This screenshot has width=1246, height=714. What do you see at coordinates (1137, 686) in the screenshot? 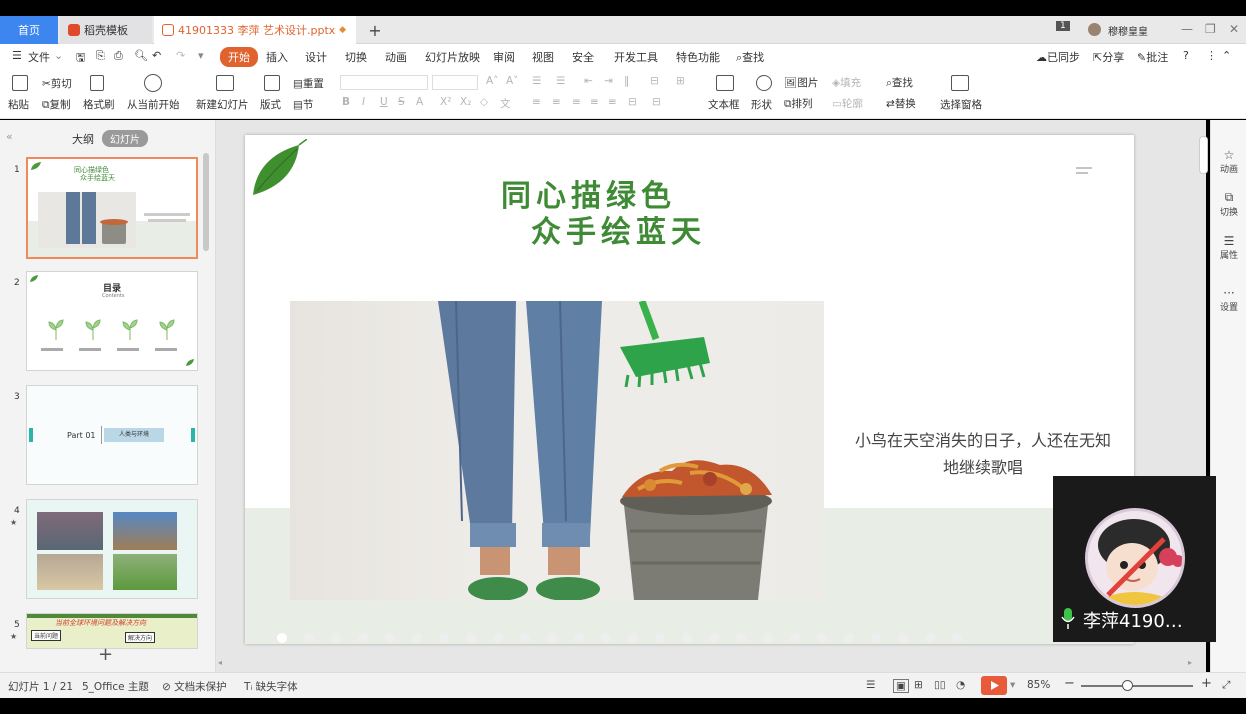
I see `zoom-slider-track` at bounding box center [1137, 686].